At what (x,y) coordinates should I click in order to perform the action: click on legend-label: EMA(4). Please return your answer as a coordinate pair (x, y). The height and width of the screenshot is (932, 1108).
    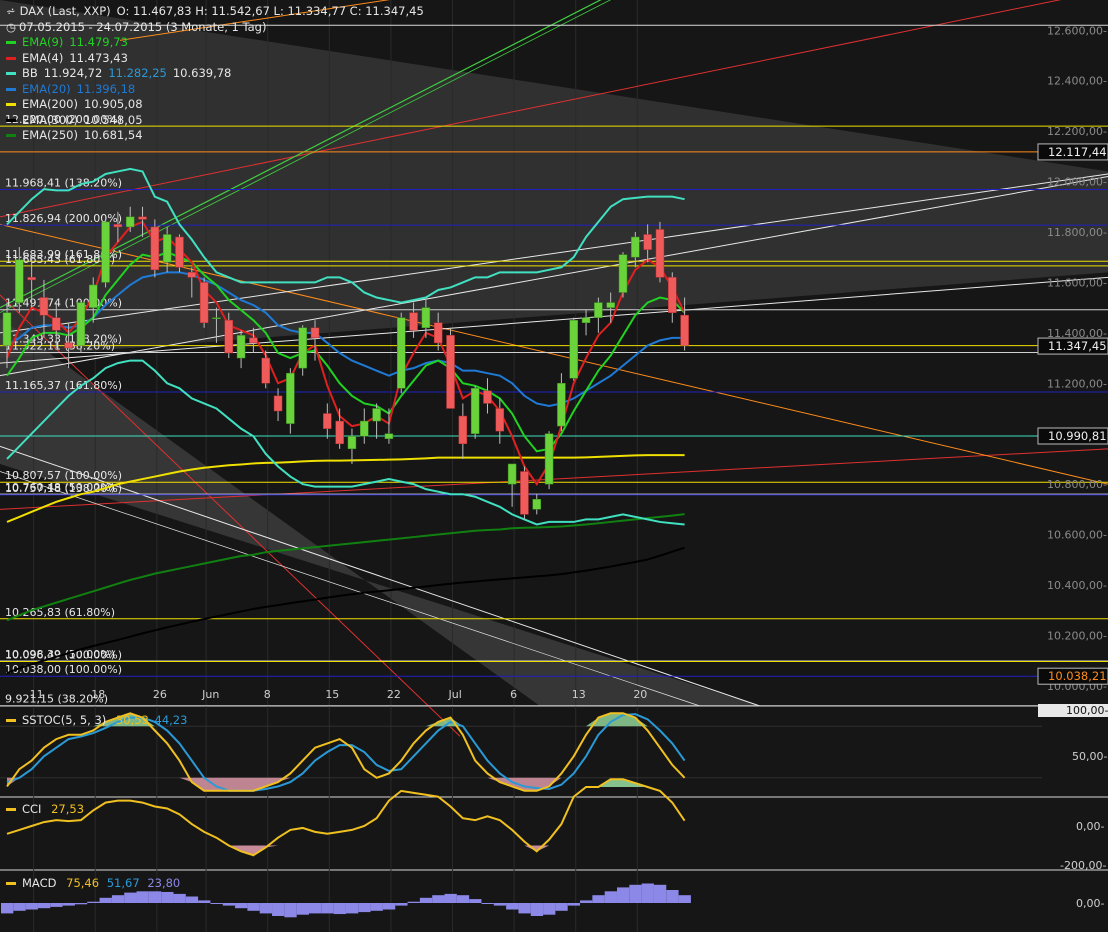
    Looking at the image, I should click on (43, 57).